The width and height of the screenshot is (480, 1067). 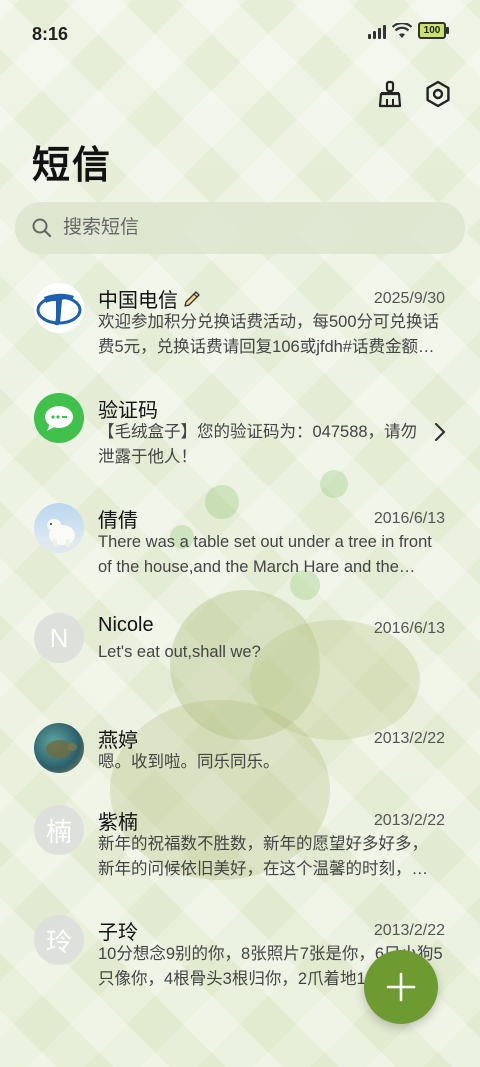 What do you see at coordinates (179, 652) in the screenshot?
I see `conversation-preview: Let's eat out,shall we?` at bounding box center [179, 652].